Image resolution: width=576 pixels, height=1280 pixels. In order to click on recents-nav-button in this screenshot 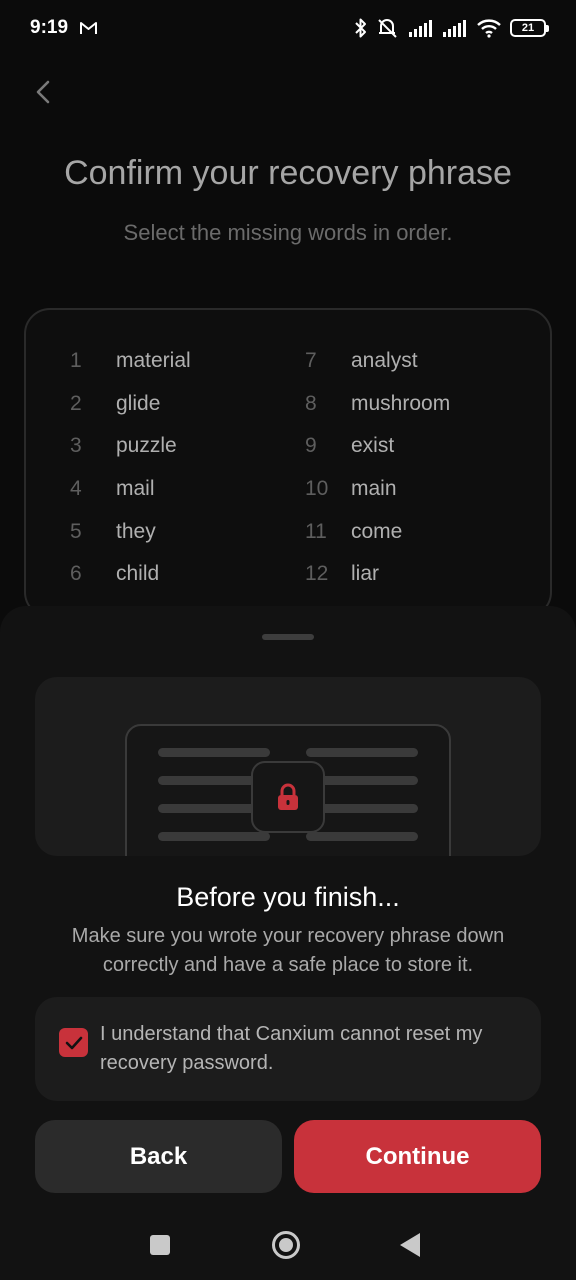, I will do `click(160, 1245)`.